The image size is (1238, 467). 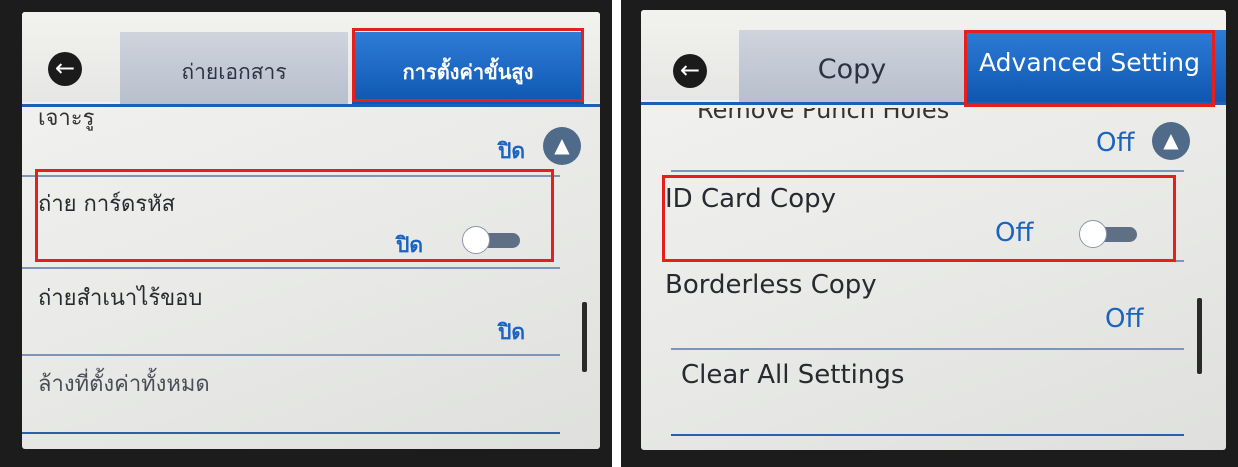 What do you see at coordinates (120, 298) in the screenshot?
I see `borderless-copy-label: ถ่ายสำเนาไร้ขอบ` at bounding box center [120, 298].